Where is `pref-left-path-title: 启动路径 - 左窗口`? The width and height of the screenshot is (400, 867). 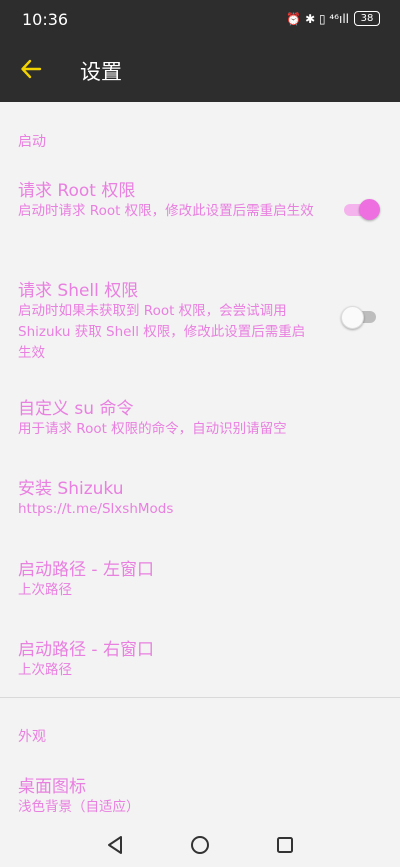 pref-left-path-title: 启动路径 - 左窗口 is located at coordinates (86, 570).